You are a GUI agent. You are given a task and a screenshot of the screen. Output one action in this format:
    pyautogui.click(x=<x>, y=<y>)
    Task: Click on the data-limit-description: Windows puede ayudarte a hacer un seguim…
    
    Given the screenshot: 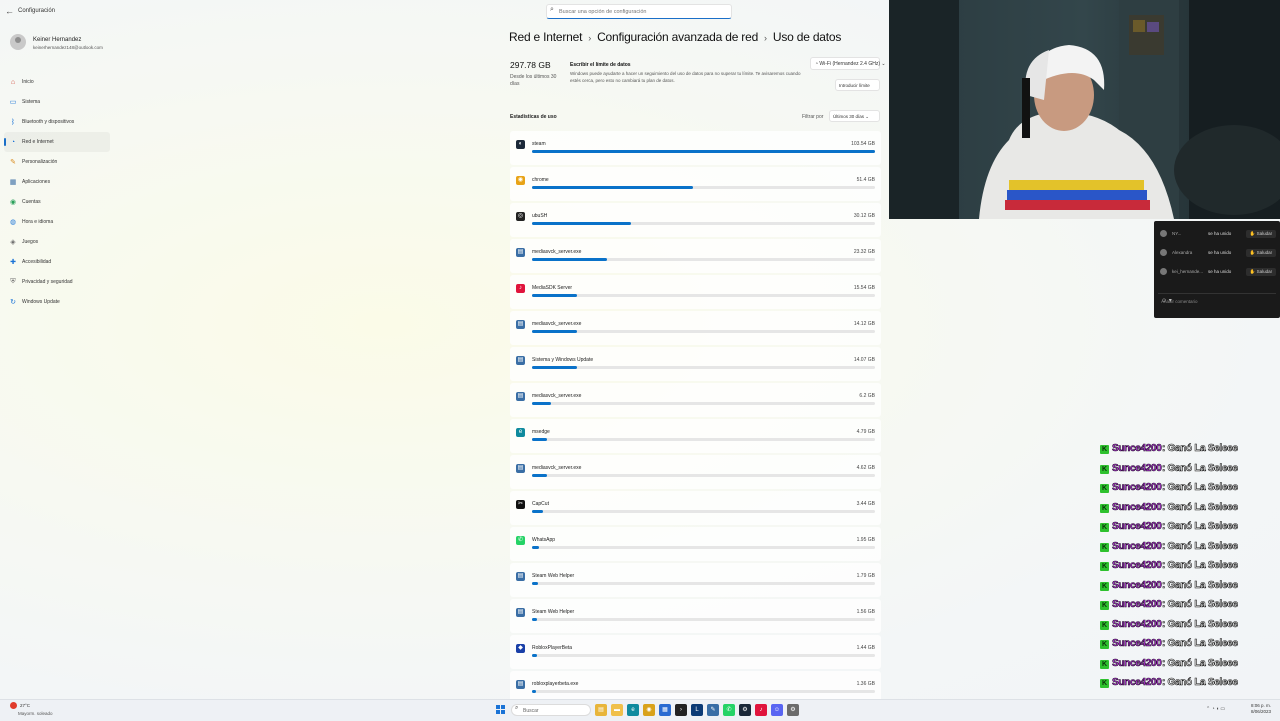 What is the action you would take?
    pyautogui.click(x=685, y=77)
    